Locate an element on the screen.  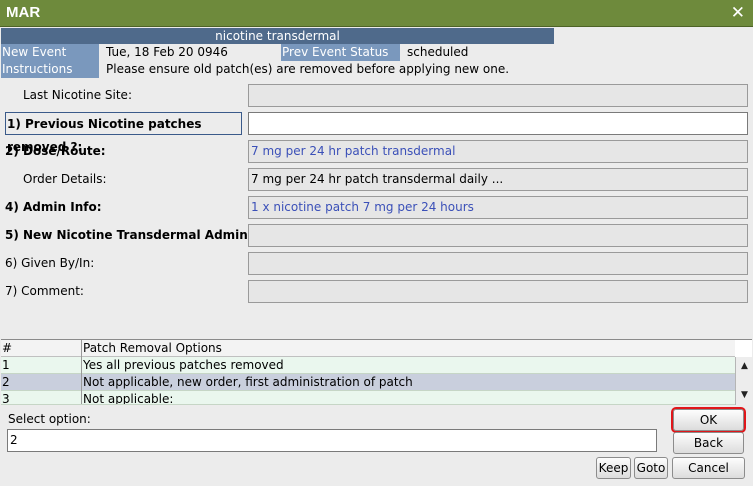
table-row: 1 Yes all previous patches removed is located at coordinates (368, 365).